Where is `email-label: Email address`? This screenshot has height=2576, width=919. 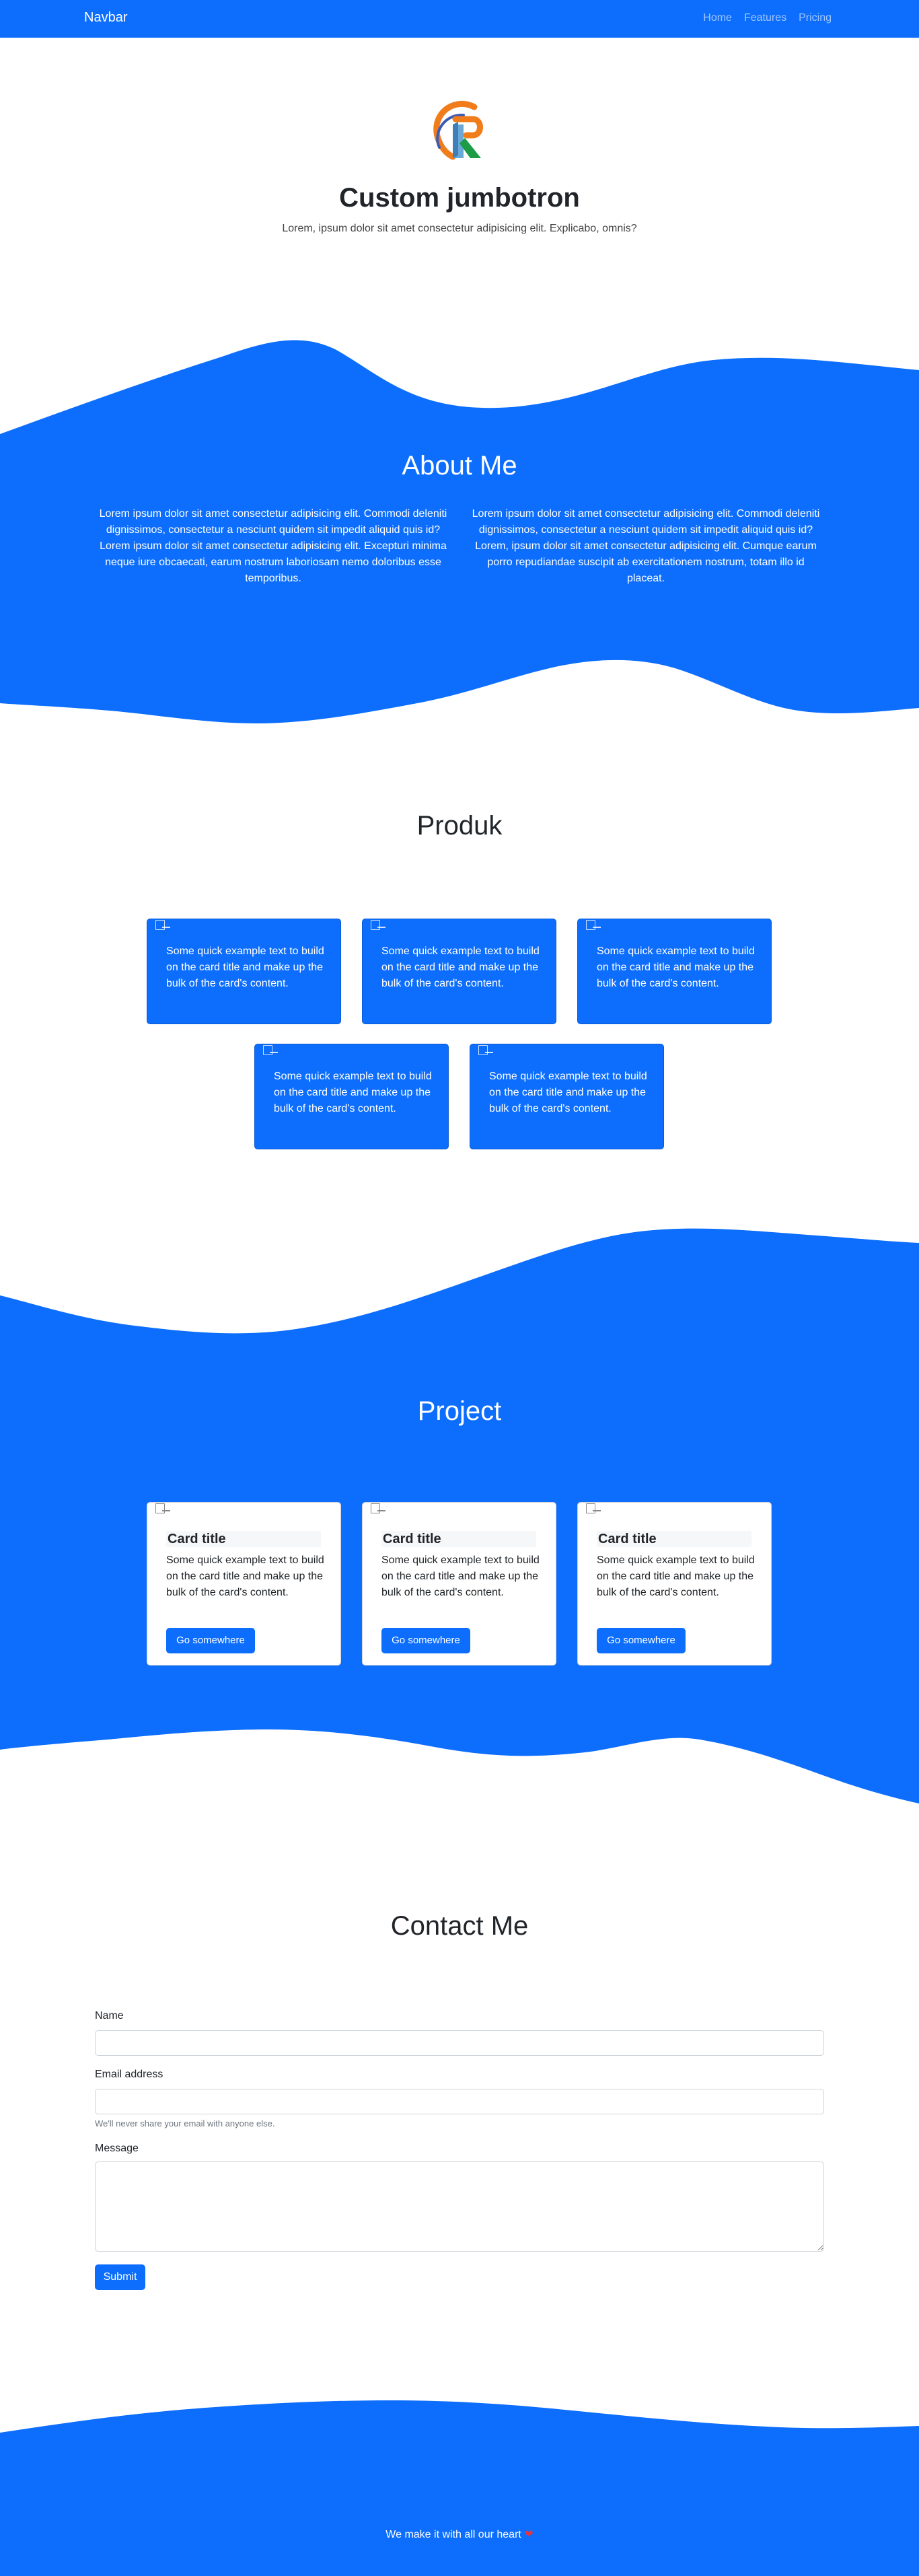 email-label: Email address is located at coordinates (129, 2074).